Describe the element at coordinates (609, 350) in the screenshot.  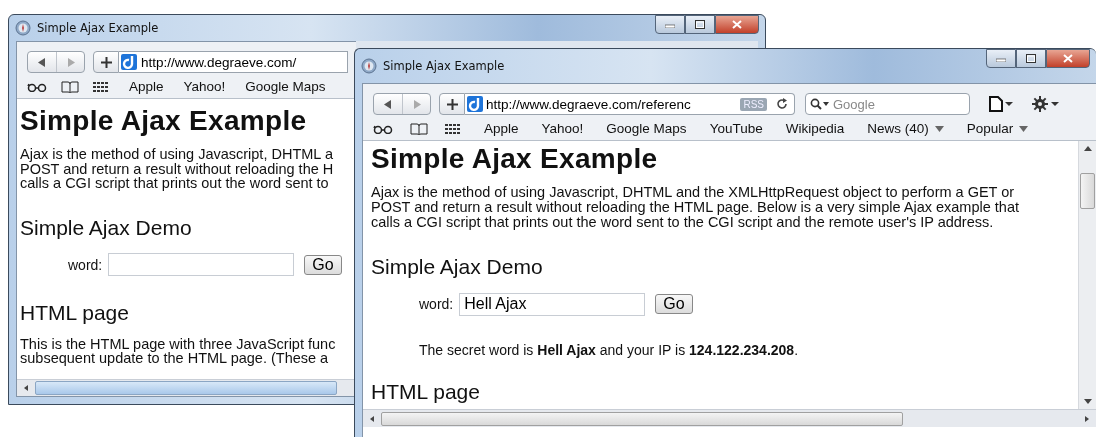
I see `result-text: The secret word is Hell Ajax and your IP is 124.122.234.208.` at that location.